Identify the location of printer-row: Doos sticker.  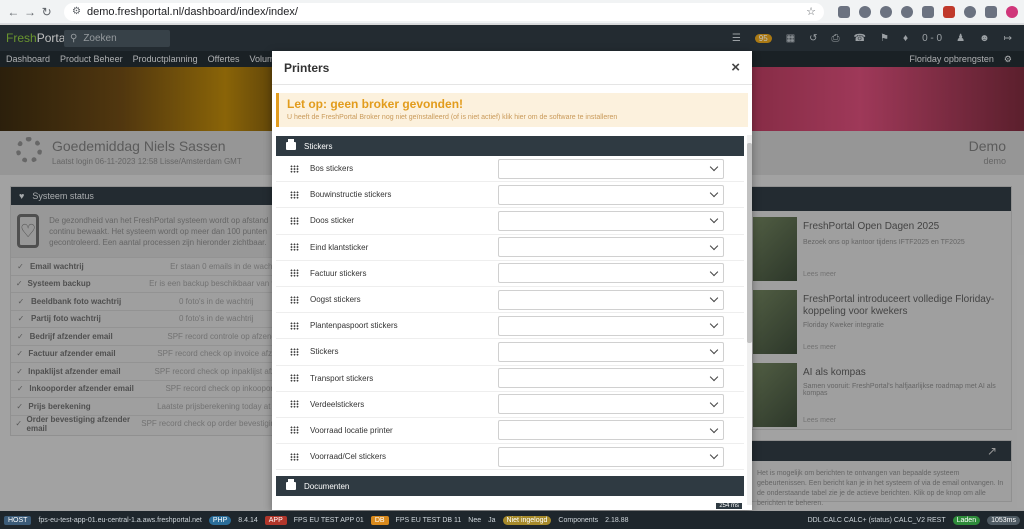
(510, 221).